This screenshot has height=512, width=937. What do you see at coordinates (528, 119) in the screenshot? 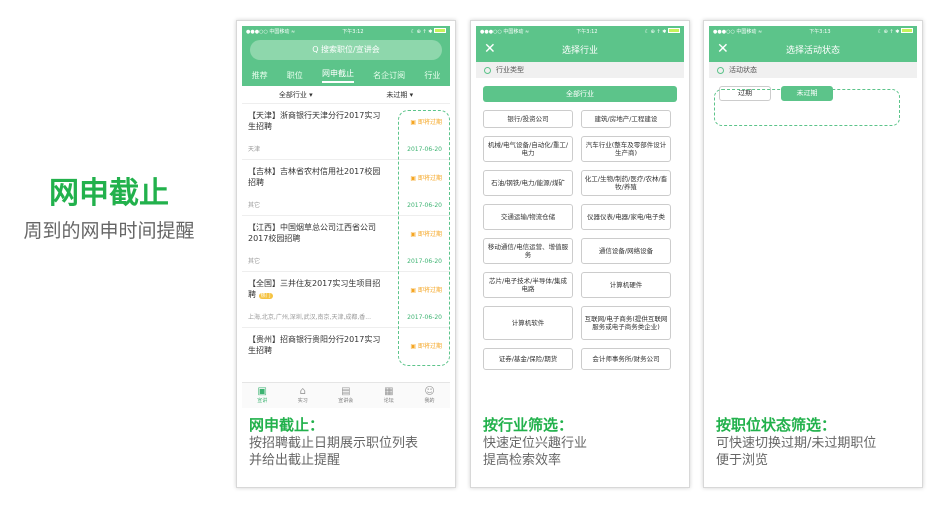
I see `industry-option: 银行/投资公司` at bounding box center [528, 119].